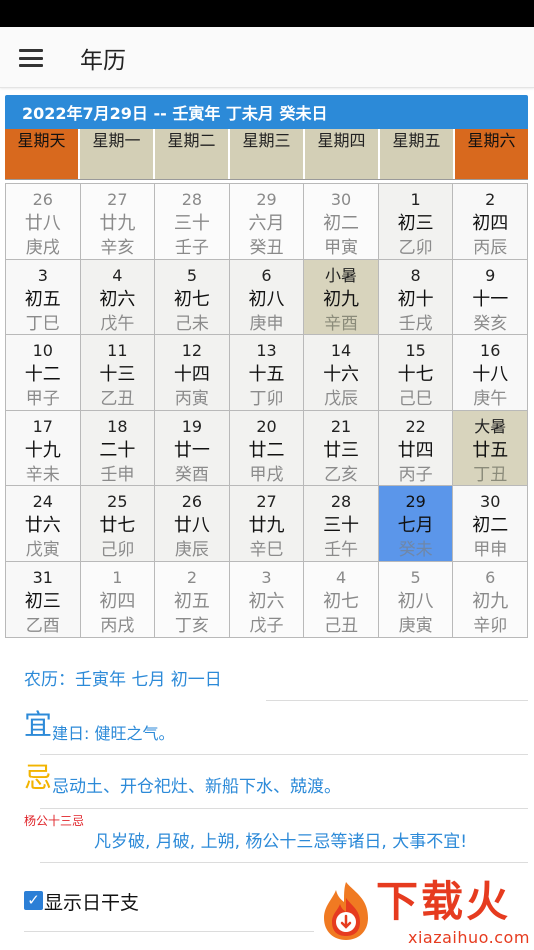 Image resolution: width=534 pixels, height=950 pixels. What do you see at coordinates (117, 502) in the screenshot?
I see `day-number: 25` at bounding box center [117, 502].